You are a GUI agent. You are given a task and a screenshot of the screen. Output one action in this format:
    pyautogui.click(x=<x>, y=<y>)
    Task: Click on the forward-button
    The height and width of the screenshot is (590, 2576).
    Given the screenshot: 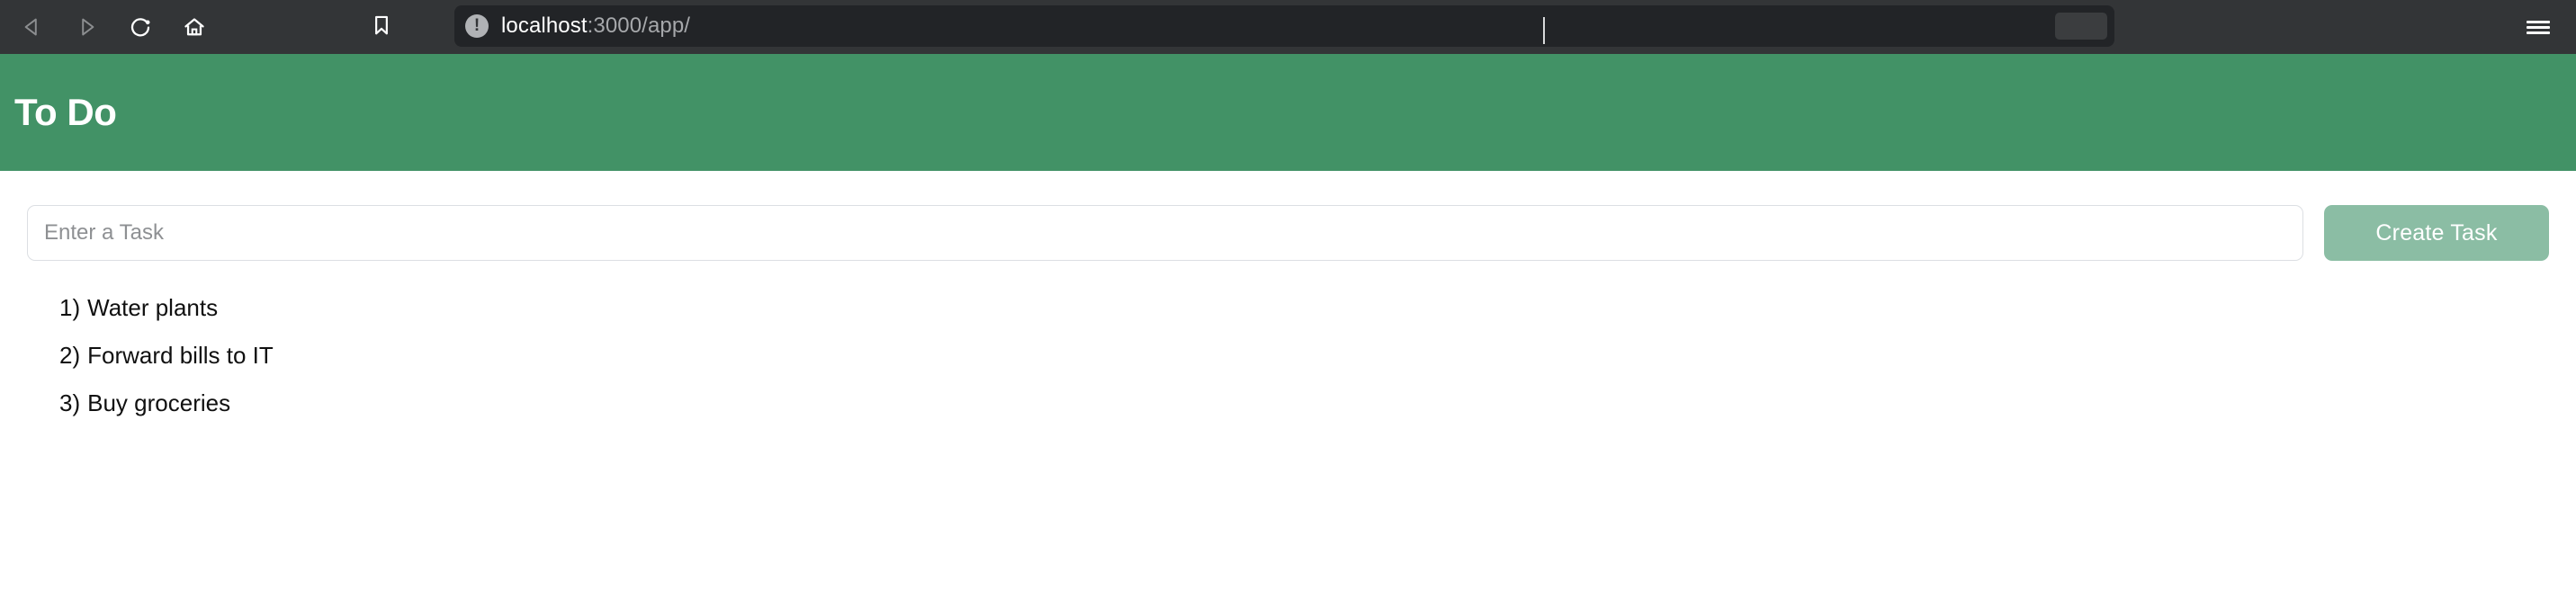 What is the action you would take?
    pyautogui.click(x=86, y=27)
    